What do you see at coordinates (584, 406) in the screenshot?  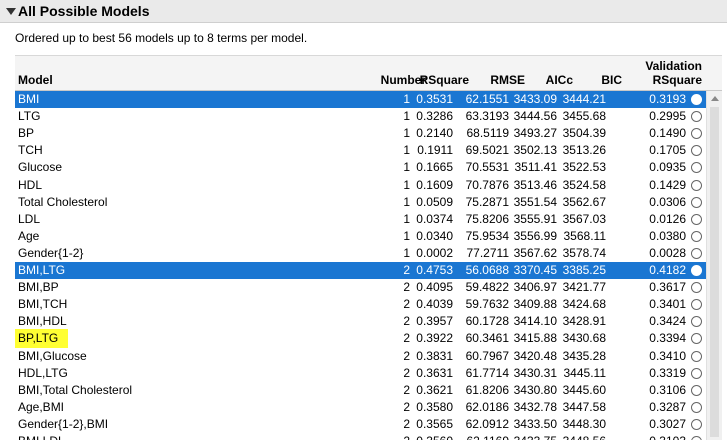 I see `bic-cell: 3447.58` at bounding box center [584, 406].